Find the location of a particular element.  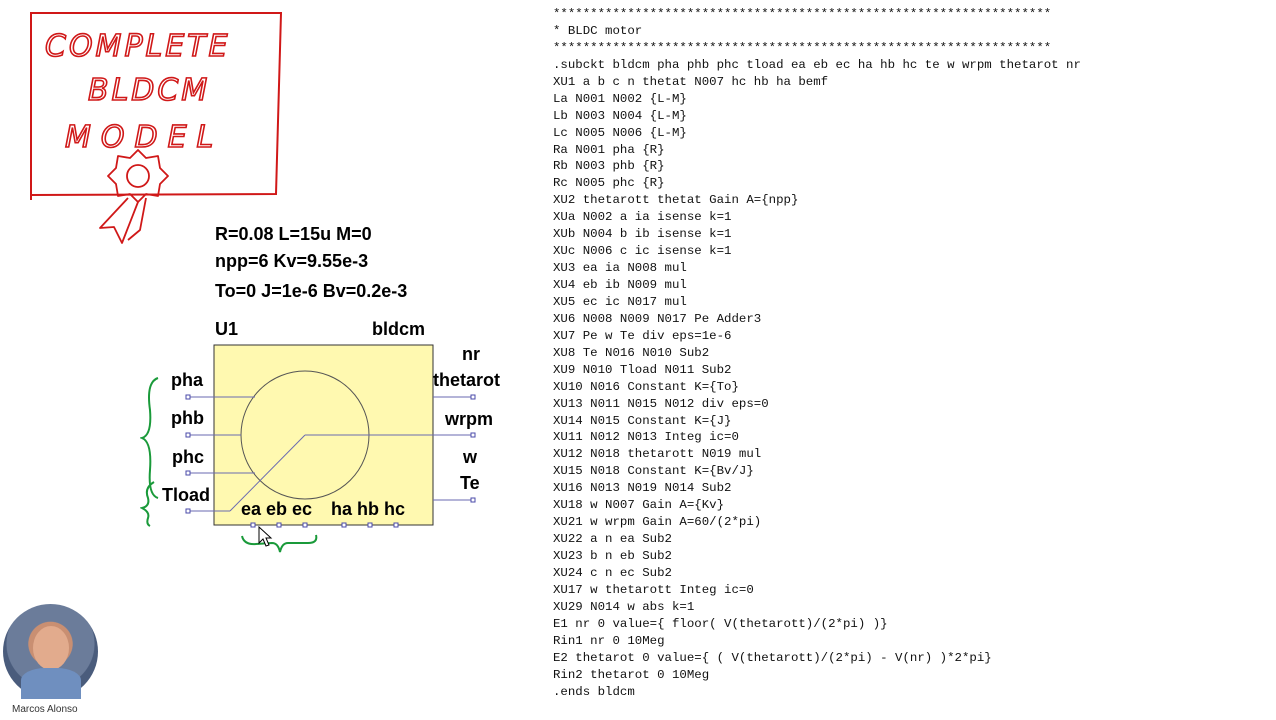

netlist-line: XU7 Pe w Te div eps=1e-6 is located at coordinates (817, 336).